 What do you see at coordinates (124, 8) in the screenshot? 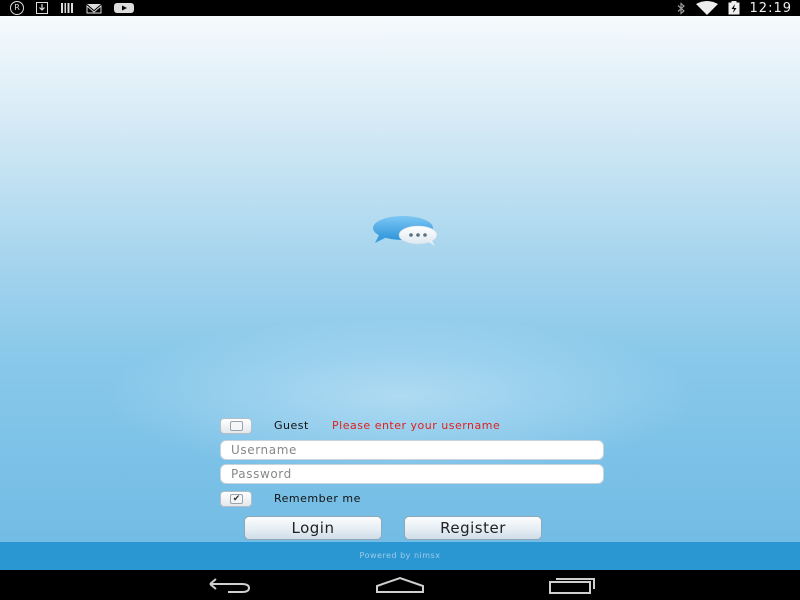
I see `youtube-icon` at bounding box center [124, 8].